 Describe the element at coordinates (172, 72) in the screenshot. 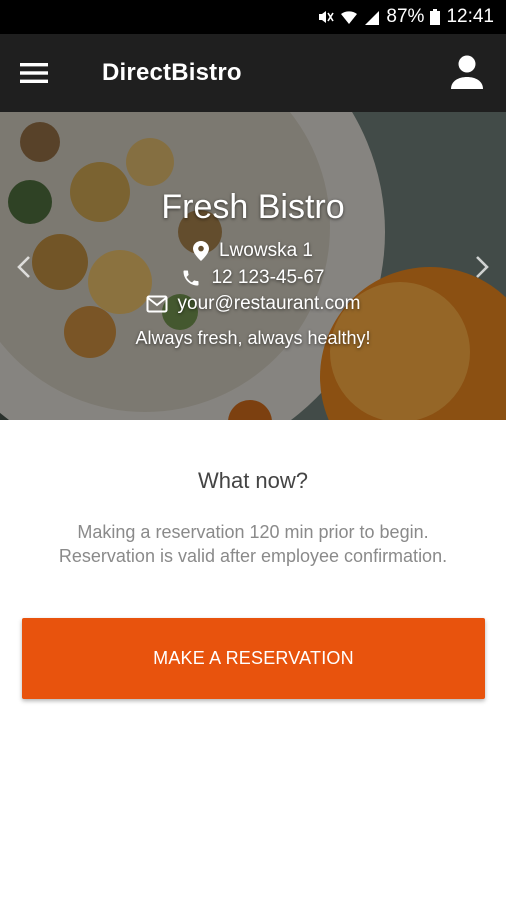

I see `app-title: DirectBistro` at that location.